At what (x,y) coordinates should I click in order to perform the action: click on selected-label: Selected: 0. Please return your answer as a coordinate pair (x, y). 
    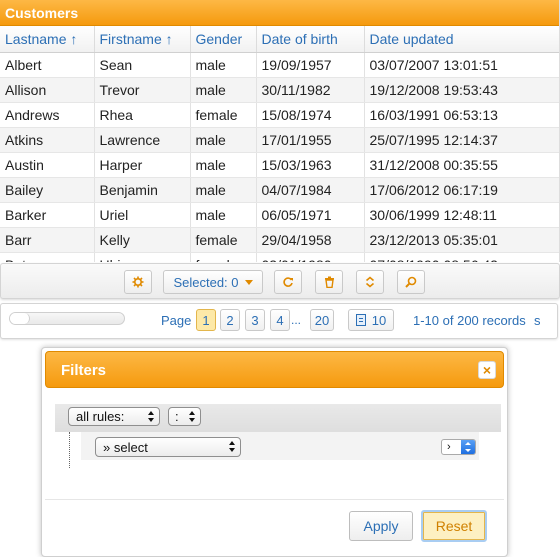
    Looking at the image, I should click on (206, 282).